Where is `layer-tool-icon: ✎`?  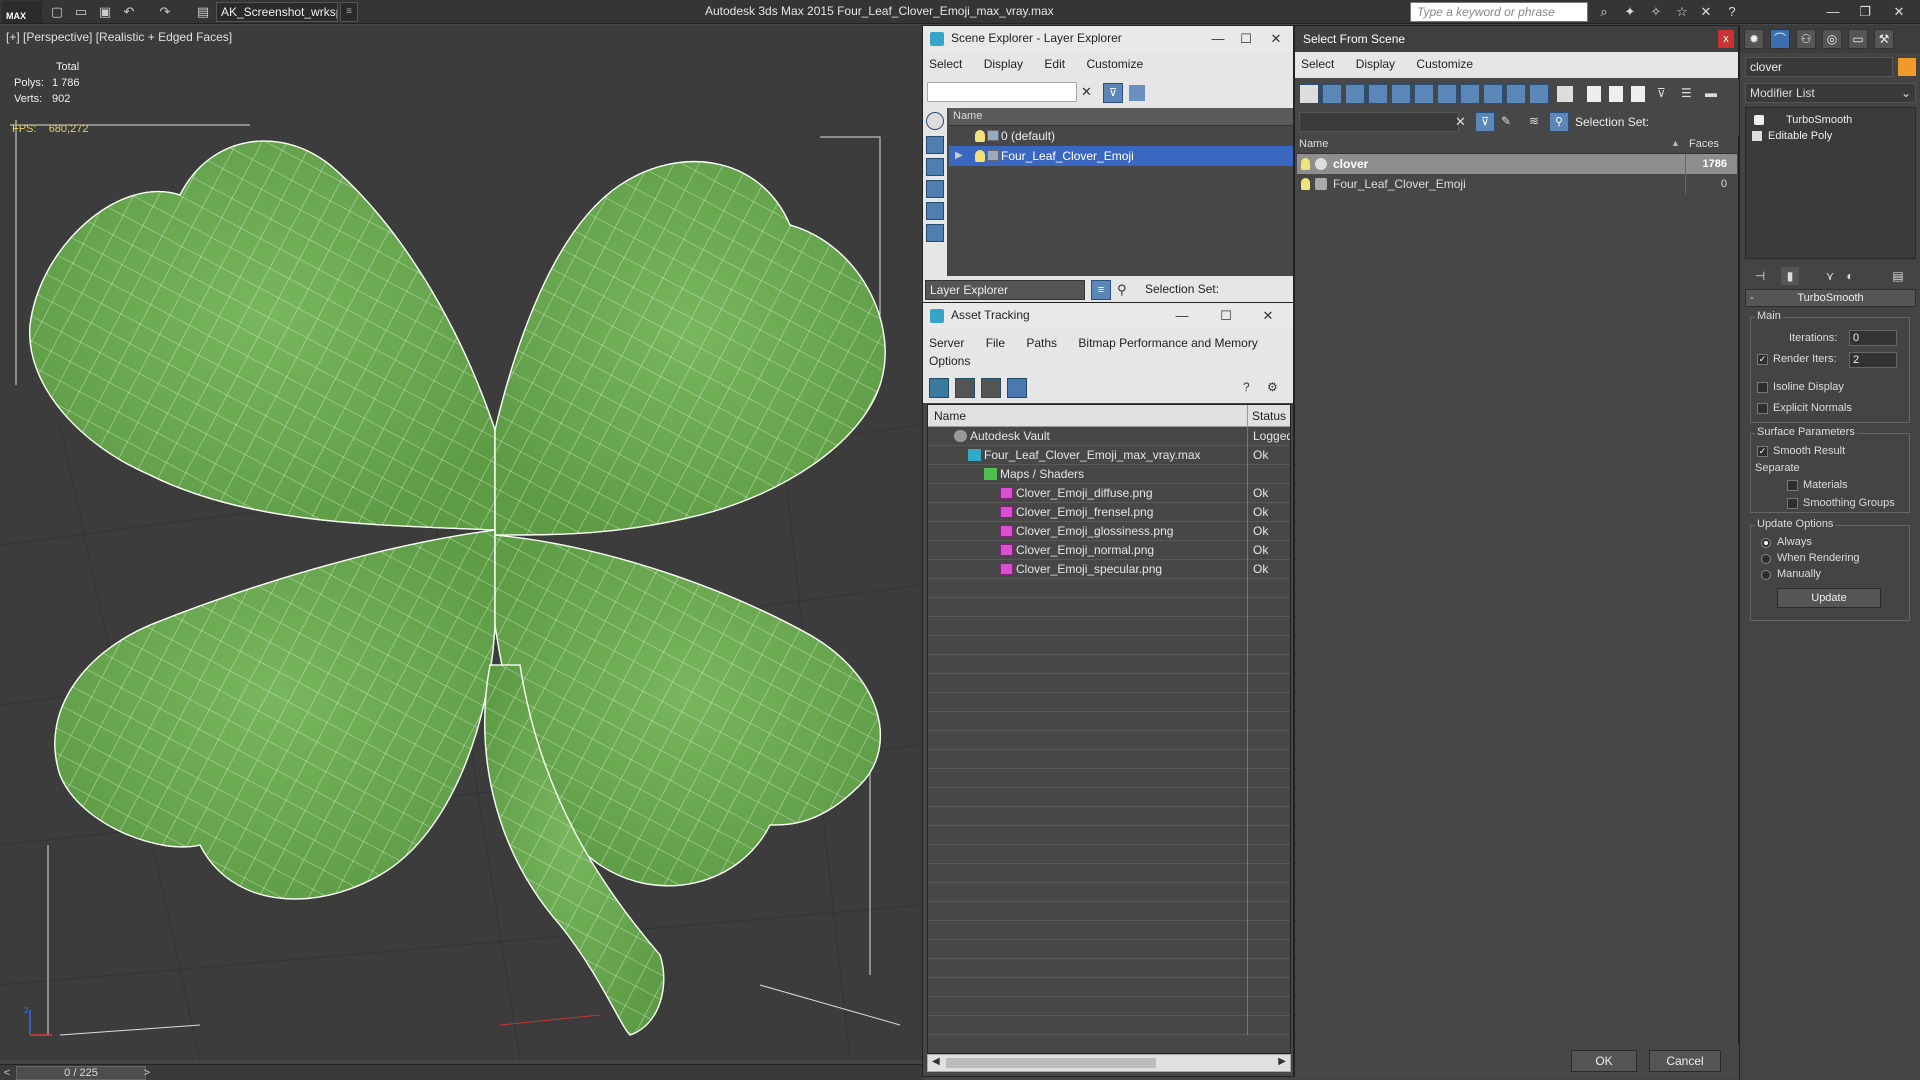 layer-tool-icon: ✎ is located at coordinates (1506, 121).